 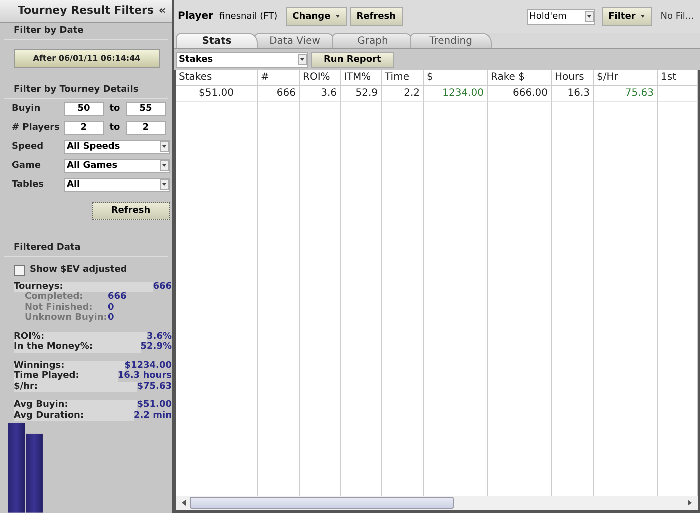 I want to click on stat-value: $1234.00, so click(x=148, y=365).